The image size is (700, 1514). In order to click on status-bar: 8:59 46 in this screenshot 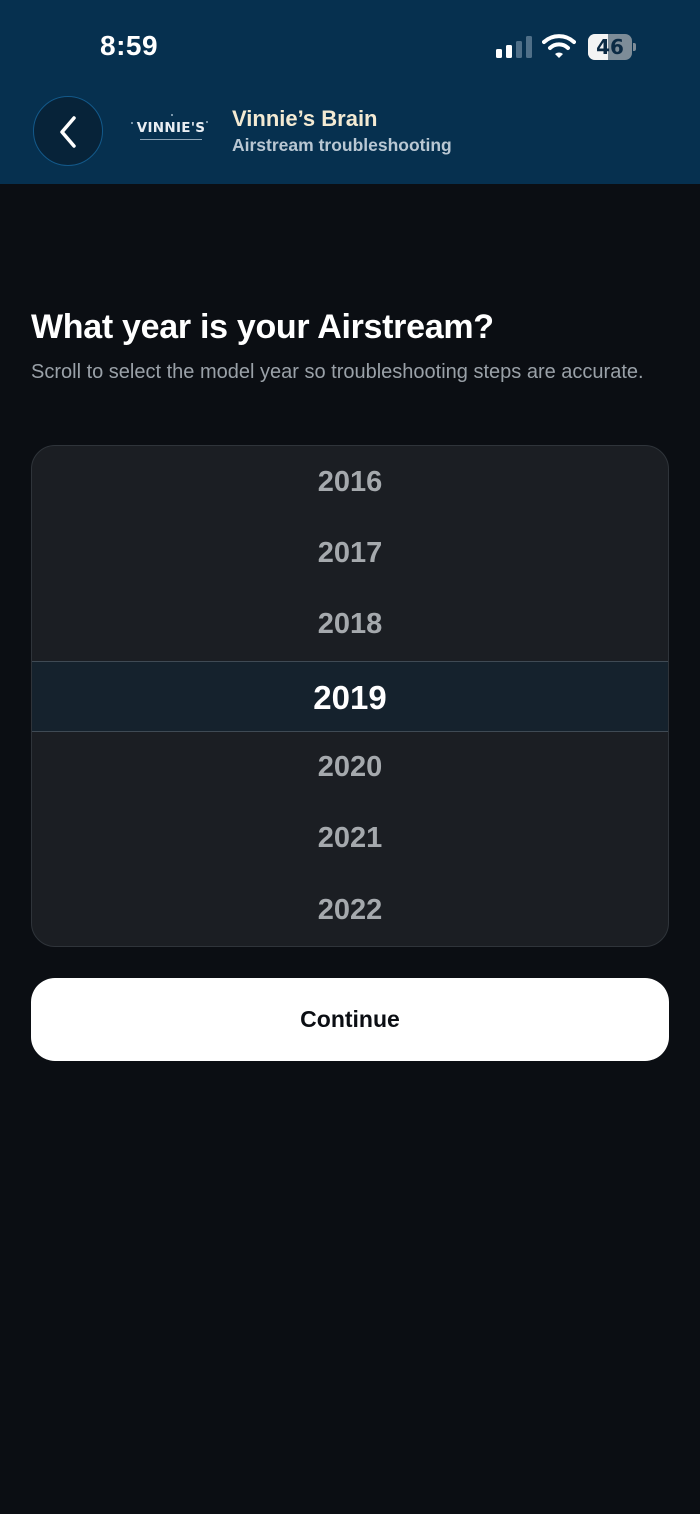, I will do `click(350, 46)`.